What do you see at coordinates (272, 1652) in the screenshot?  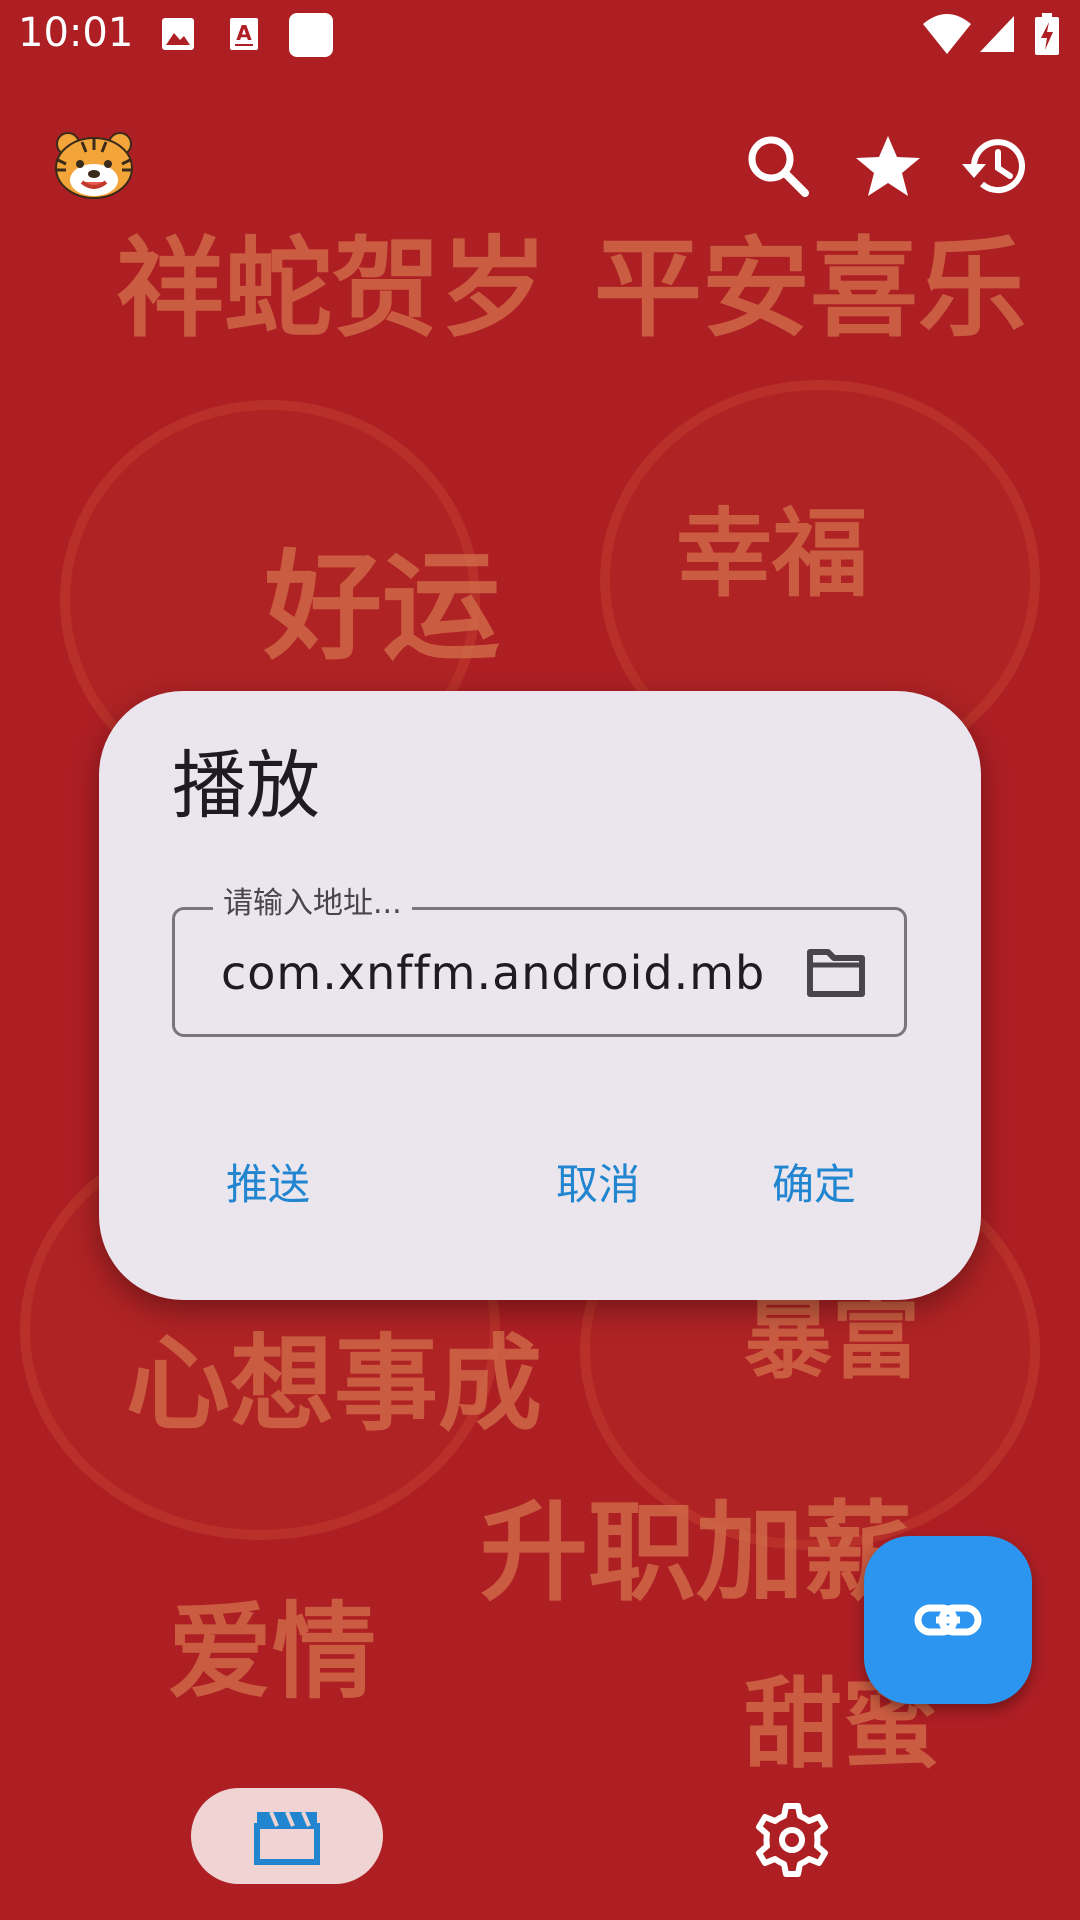 I see `decor-phrase: 爱情` at bounding box center [272, 1652].